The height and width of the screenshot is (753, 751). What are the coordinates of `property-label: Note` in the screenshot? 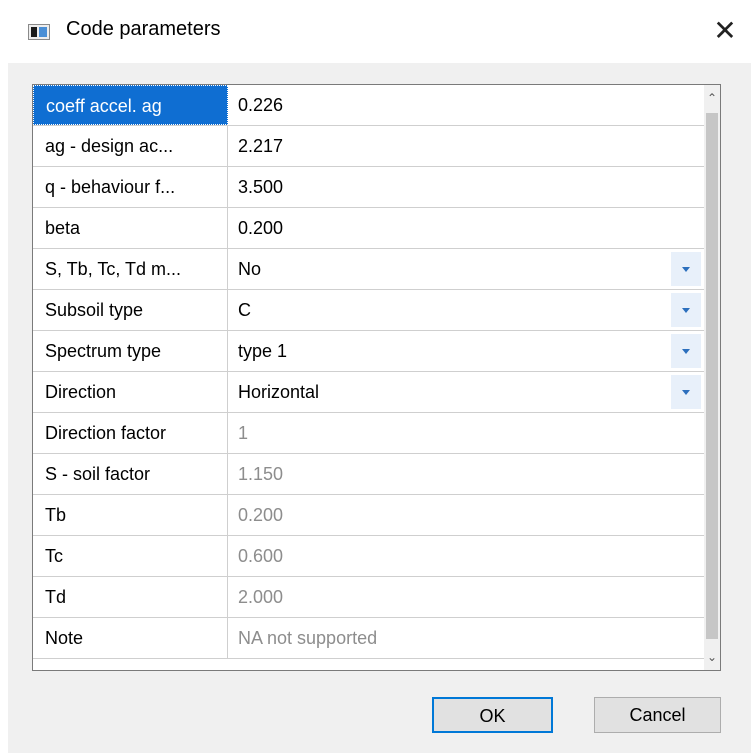 It's located at (130, 638).